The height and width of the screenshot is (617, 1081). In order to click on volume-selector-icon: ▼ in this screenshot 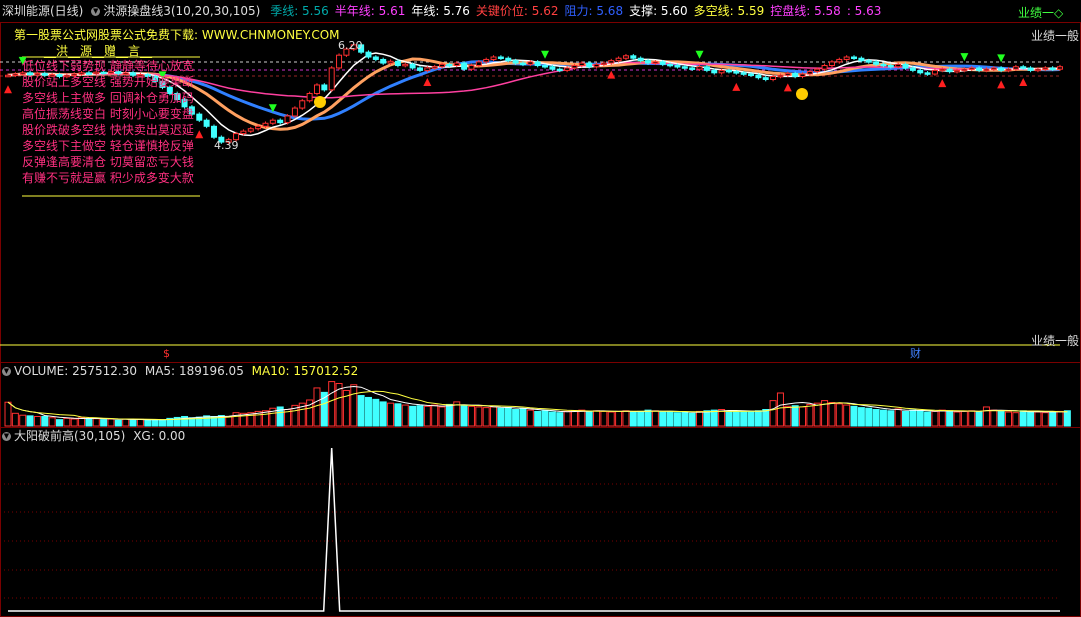, I will do `click(6, 371)`.